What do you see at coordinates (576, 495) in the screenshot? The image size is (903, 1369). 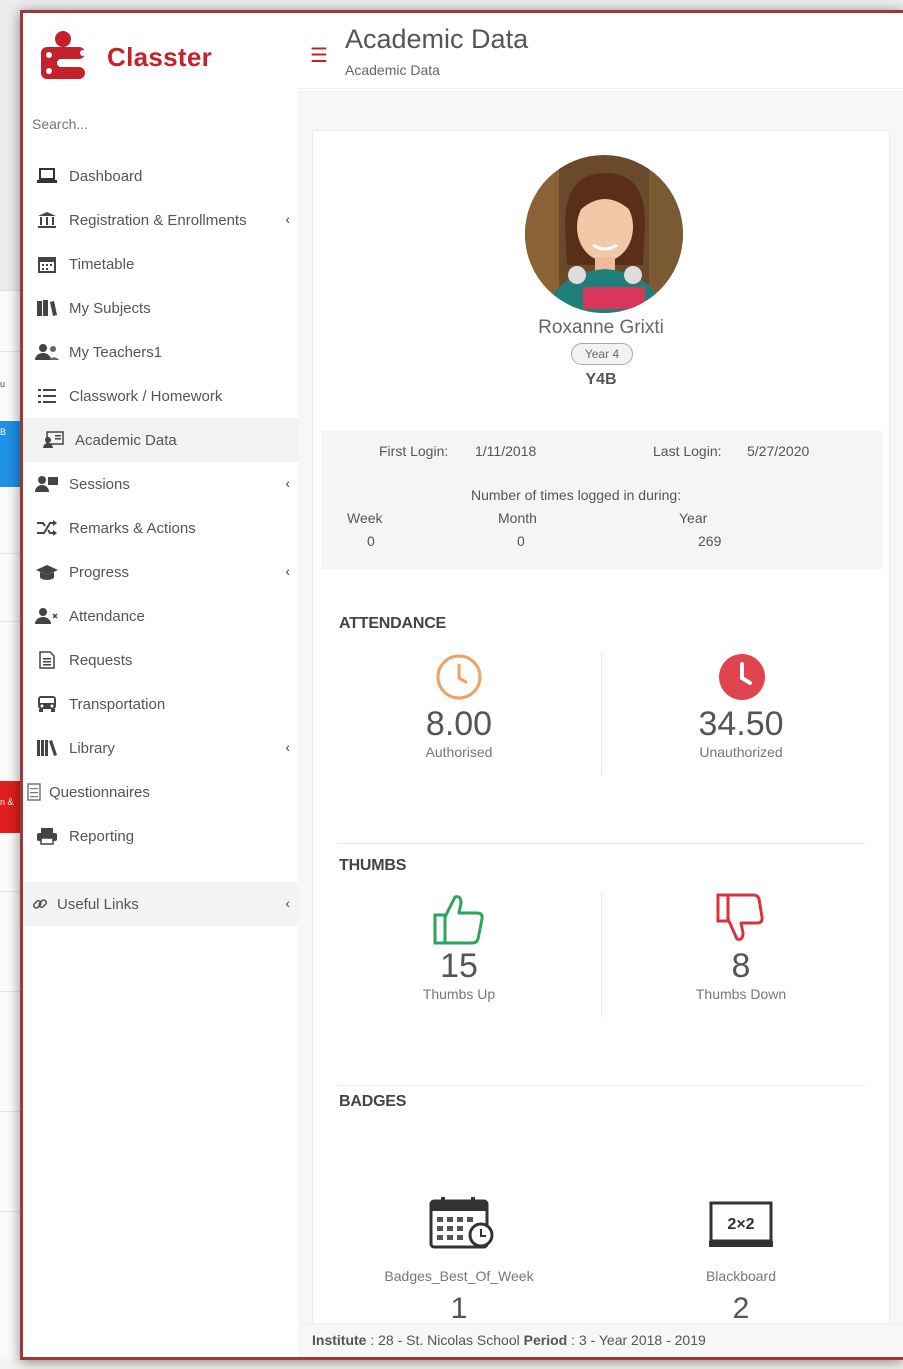 I see `login-count-heading: Number of times logged in during:` at bounding box center [576, 495].